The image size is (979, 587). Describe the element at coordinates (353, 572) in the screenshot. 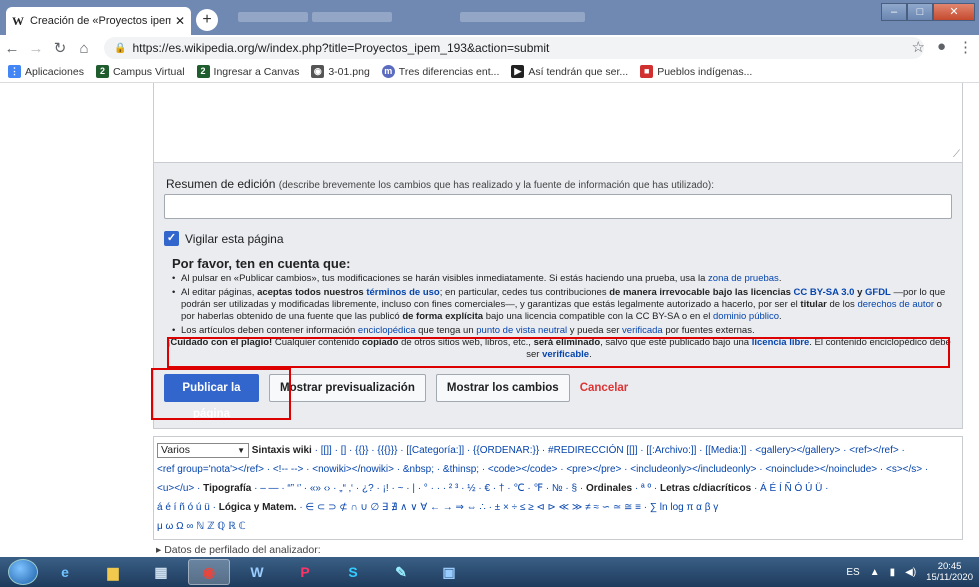

I see `skype-icon: S` at that location.